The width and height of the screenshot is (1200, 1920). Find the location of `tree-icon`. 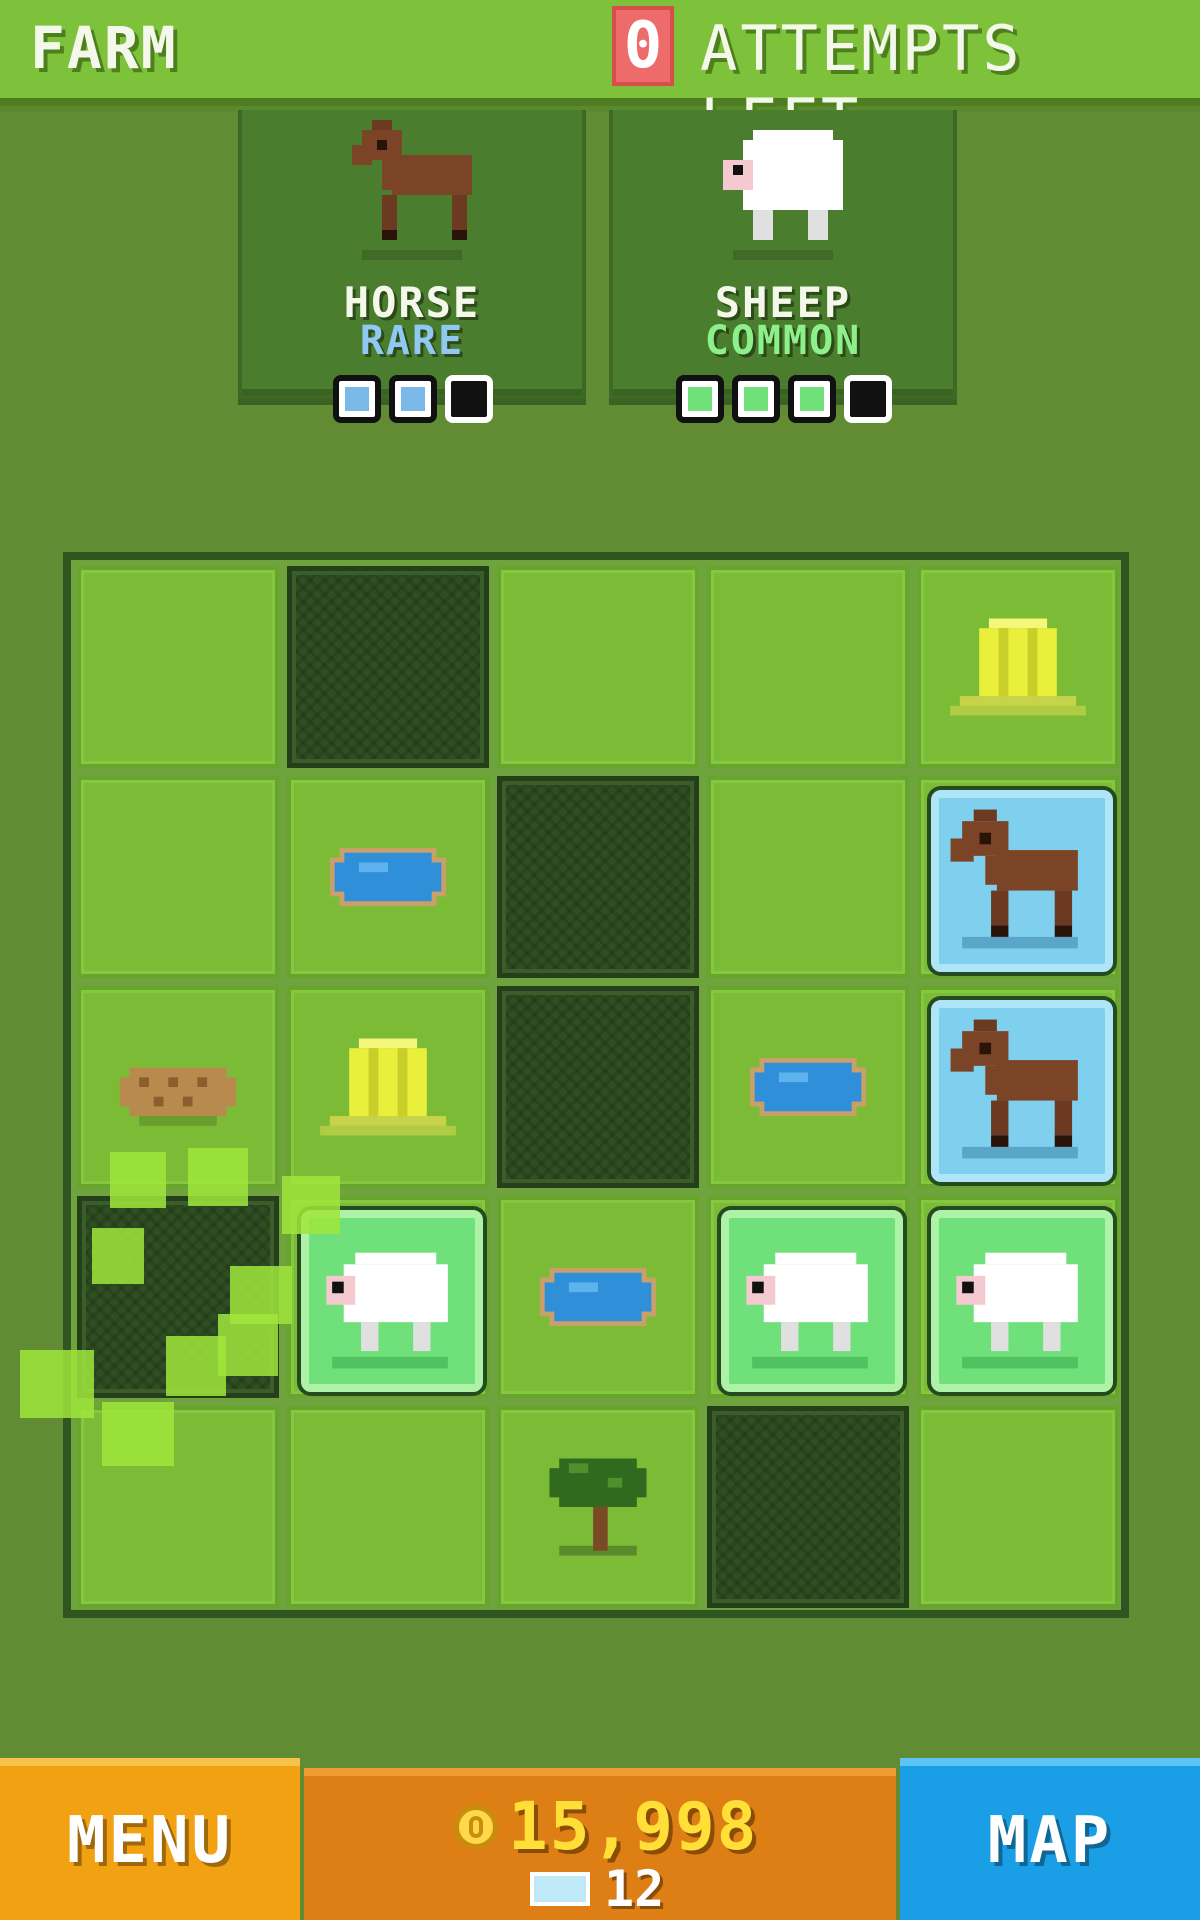

tree-icon is located at coordinates (598, 1507).